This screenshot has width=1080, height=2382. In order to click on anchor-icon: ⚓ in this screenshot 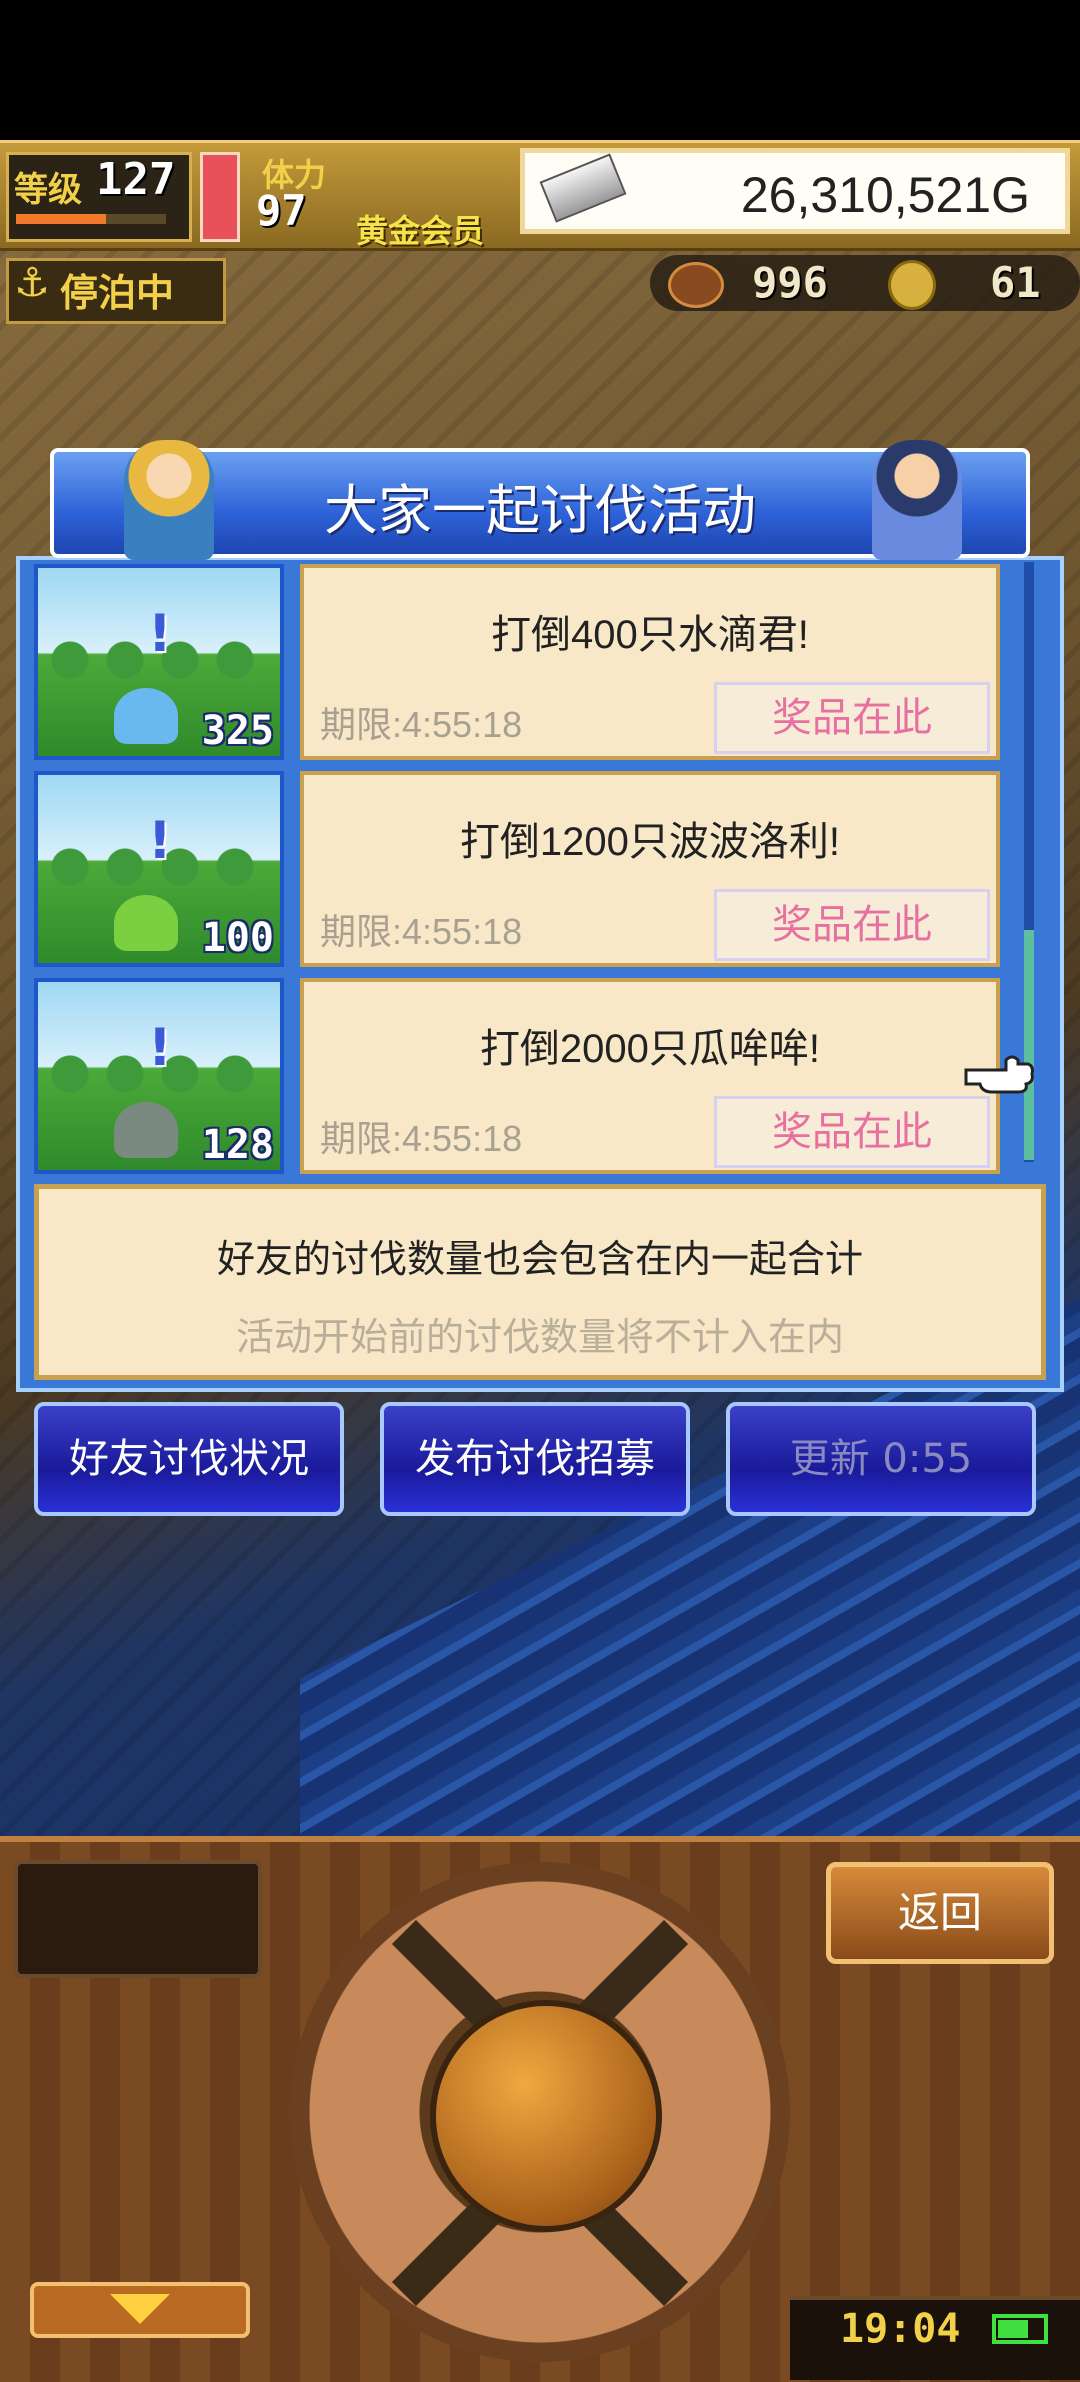, I will do `click(32, 283)`.